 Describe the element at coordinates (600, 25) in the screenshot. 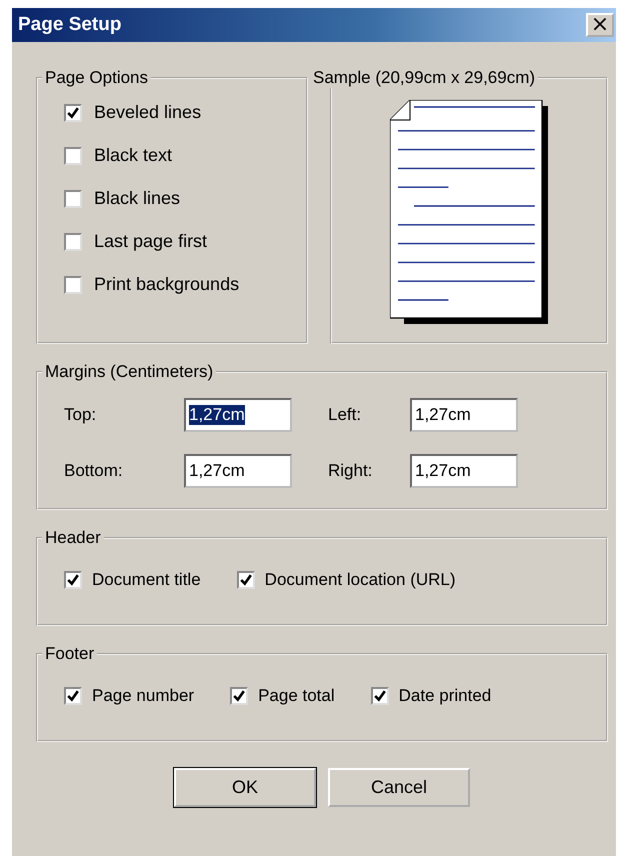

I see `close-button: ×` at that location.